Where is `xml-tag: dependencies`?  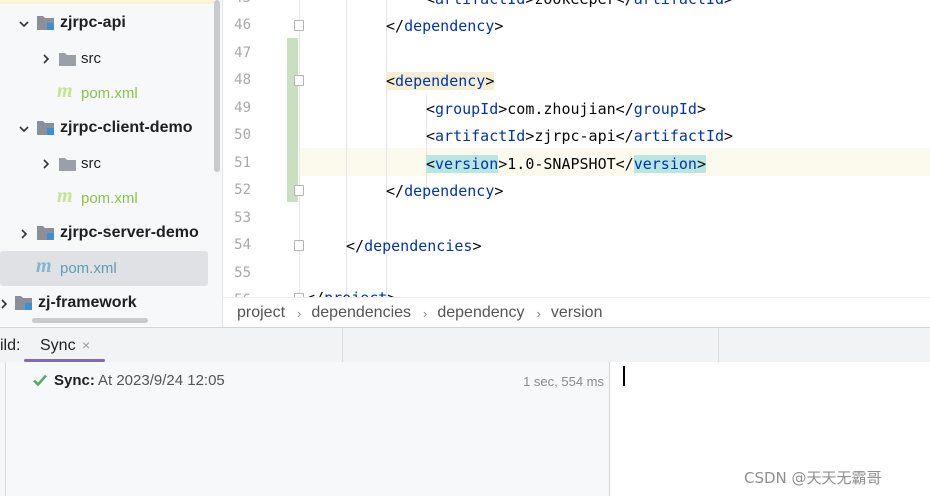
xml-tag: dependencies is located at coordinates (418, 246).